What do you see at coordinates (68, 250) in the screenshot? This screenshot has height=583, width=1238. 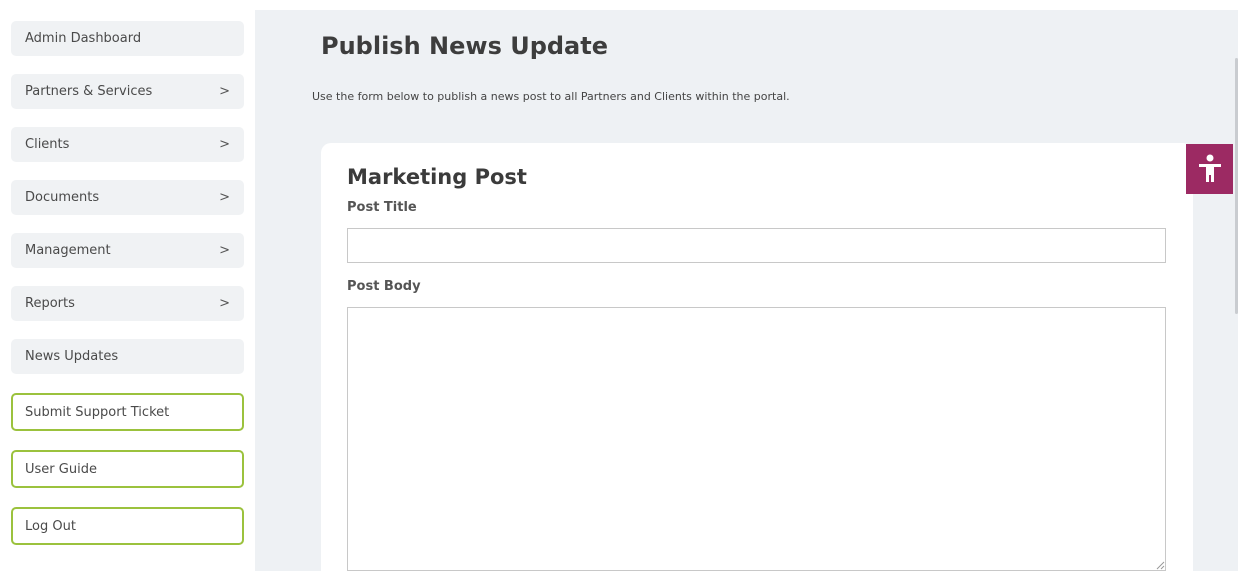 I see `sidebar-item-label: Management` at bounding box center [68, 250].